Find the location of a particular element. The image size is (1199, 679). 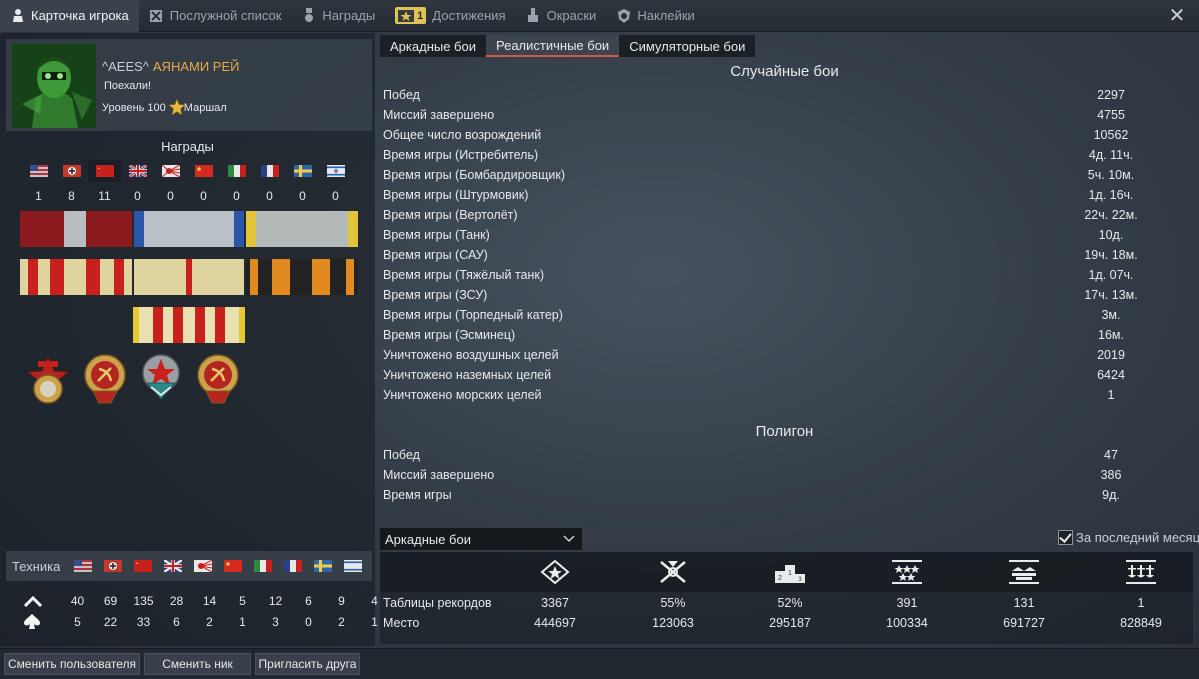

stat-value: 22ч. 22м. is located at coordinates (1111, 215).